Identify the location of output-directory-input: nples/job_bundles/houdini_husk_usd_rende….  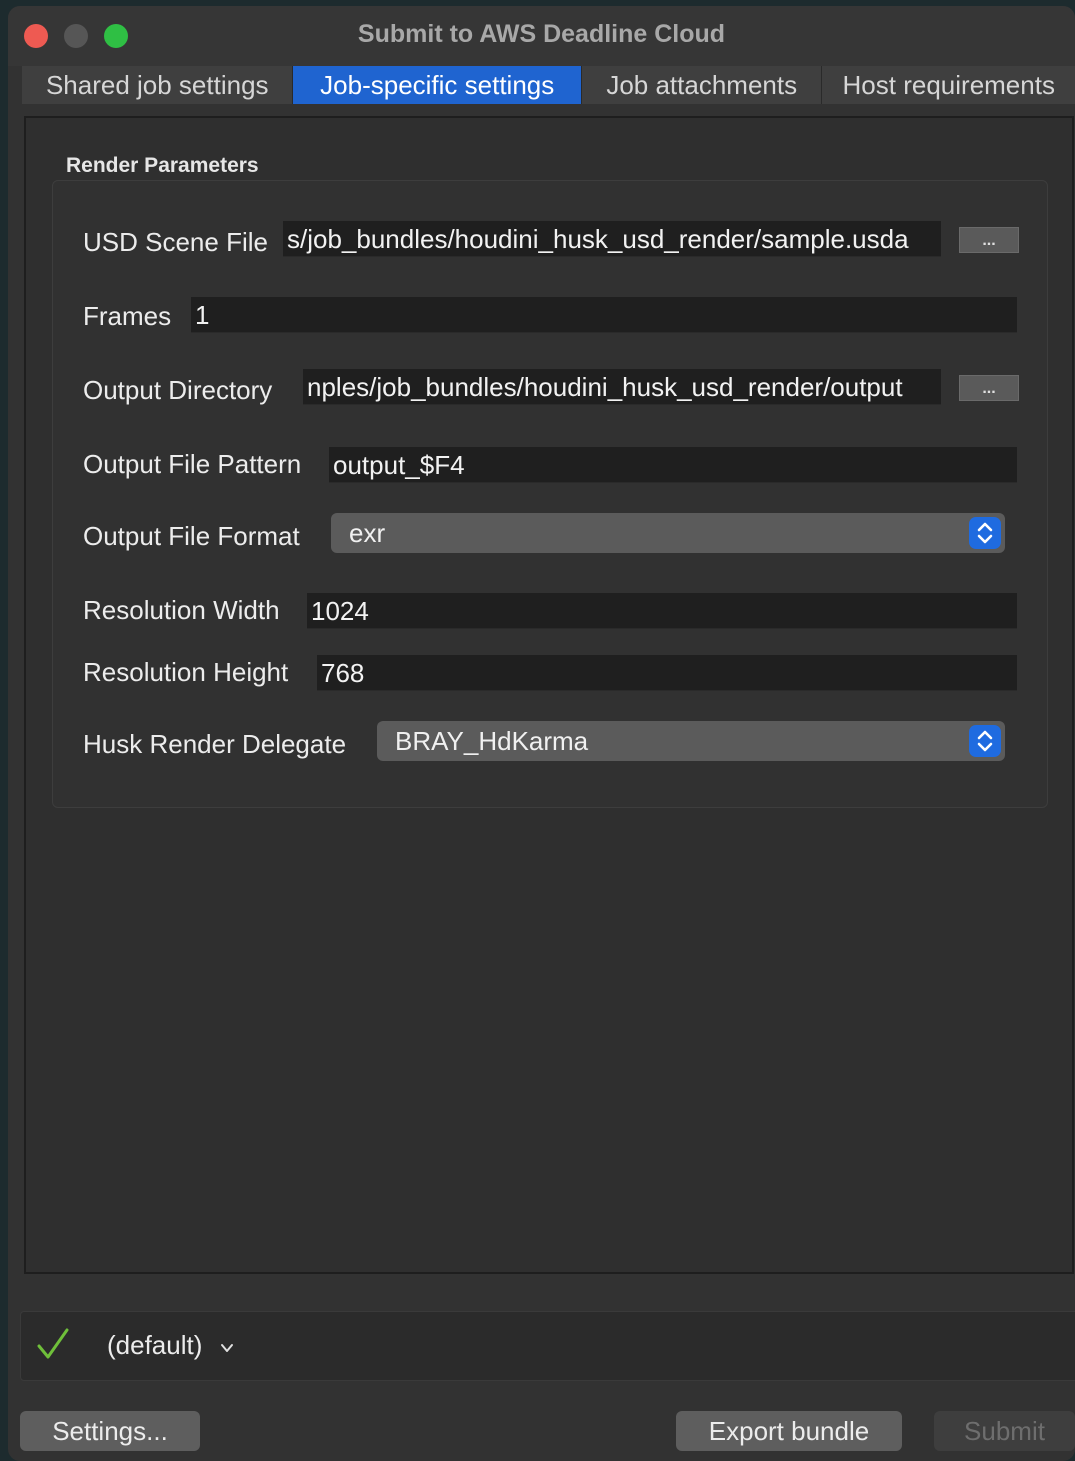
(622, 387).